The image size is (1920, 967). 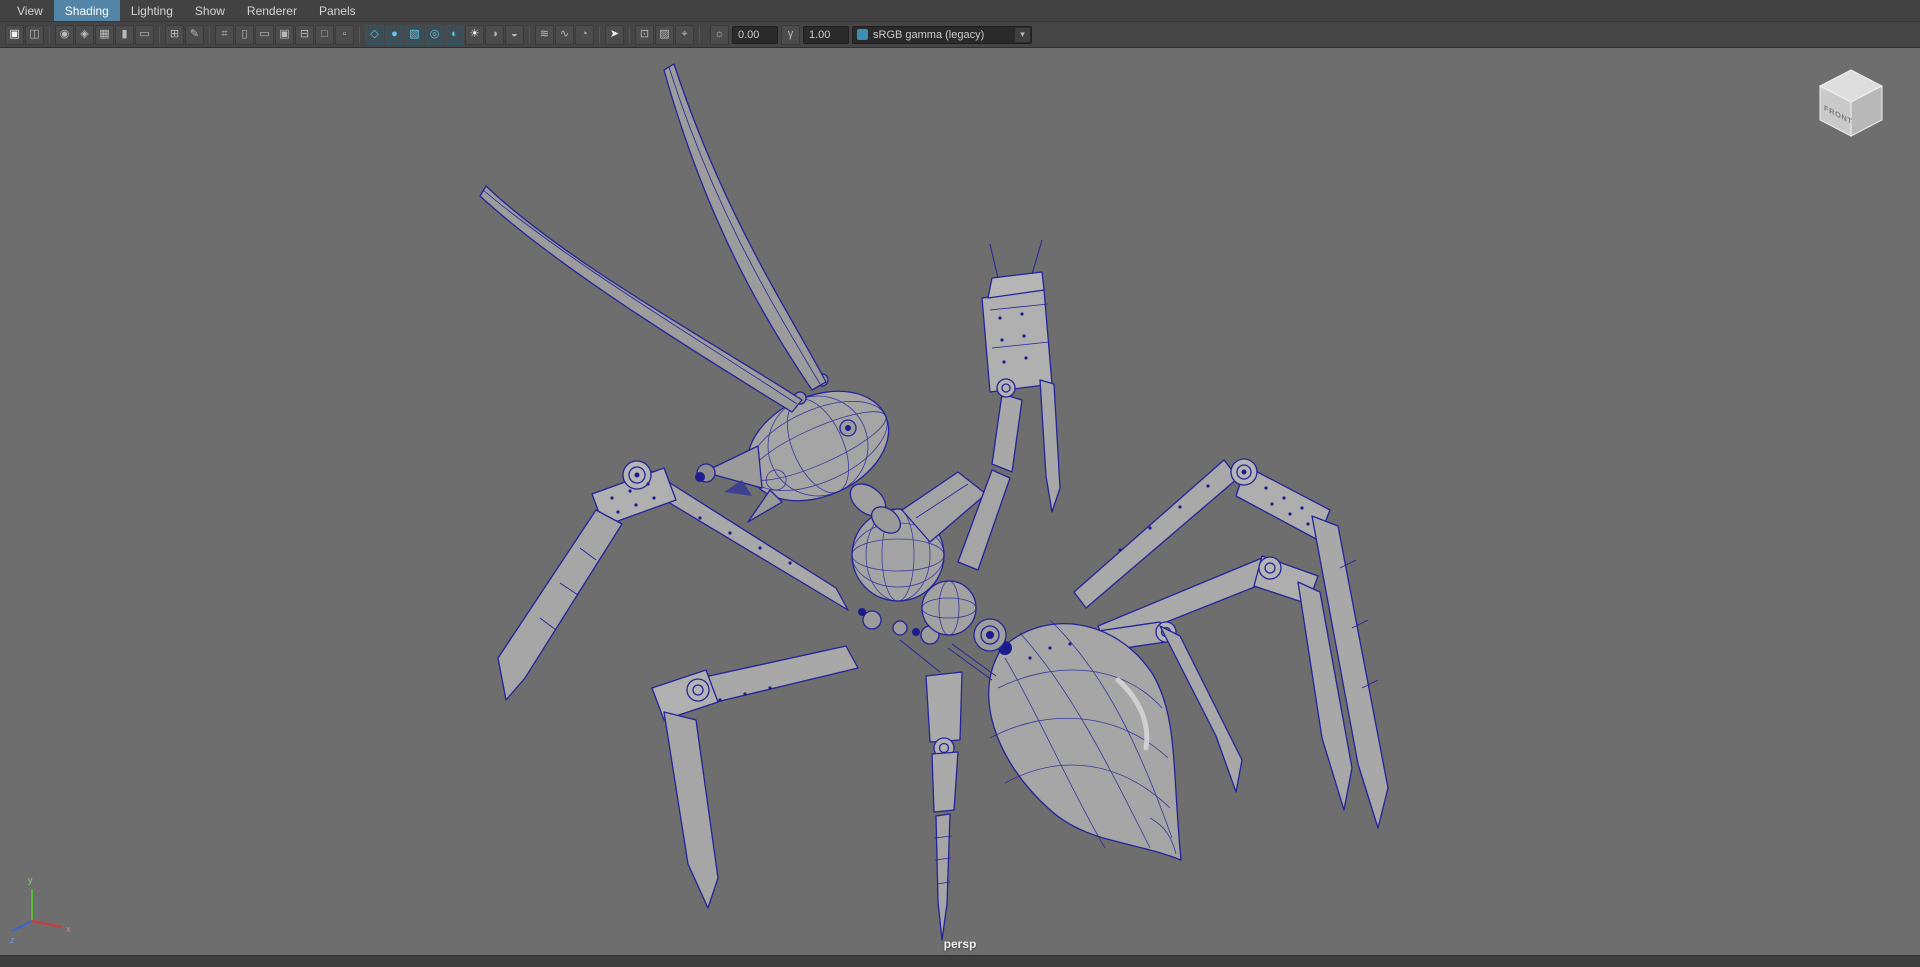 I want to click on multisample-anti-aliasing-icon: ∿, so click(x=564, y=34).